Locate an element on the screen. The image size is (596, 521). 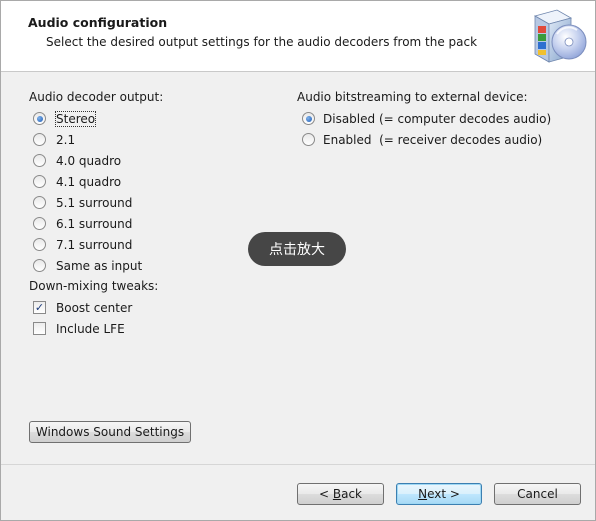
radio-bitstream-enabled: Enabled (= receiver decodes audio) is located at coordinates (422, 139).